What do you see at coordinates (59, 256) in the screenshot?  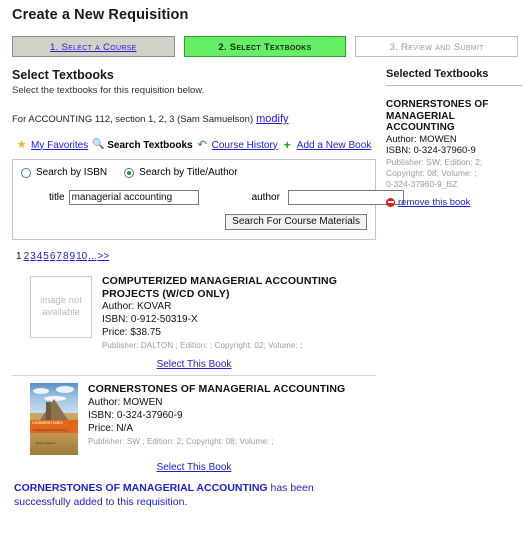 I see `pager-page-7: 7` at bounding box center [59, 256].